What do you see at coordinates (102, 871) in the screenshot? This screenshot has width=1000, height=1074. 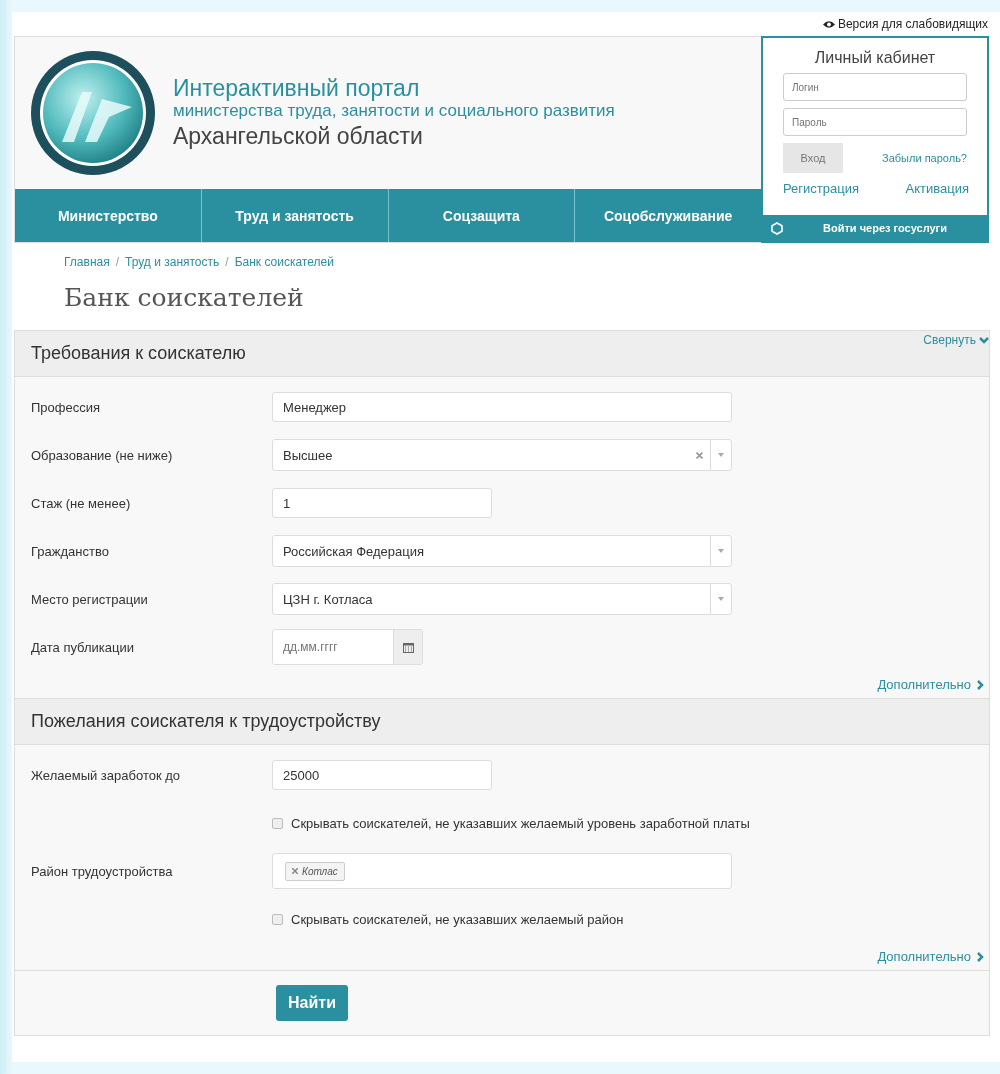 I see `field-label: Район трудоустройства` at bounding box center [102, 871].